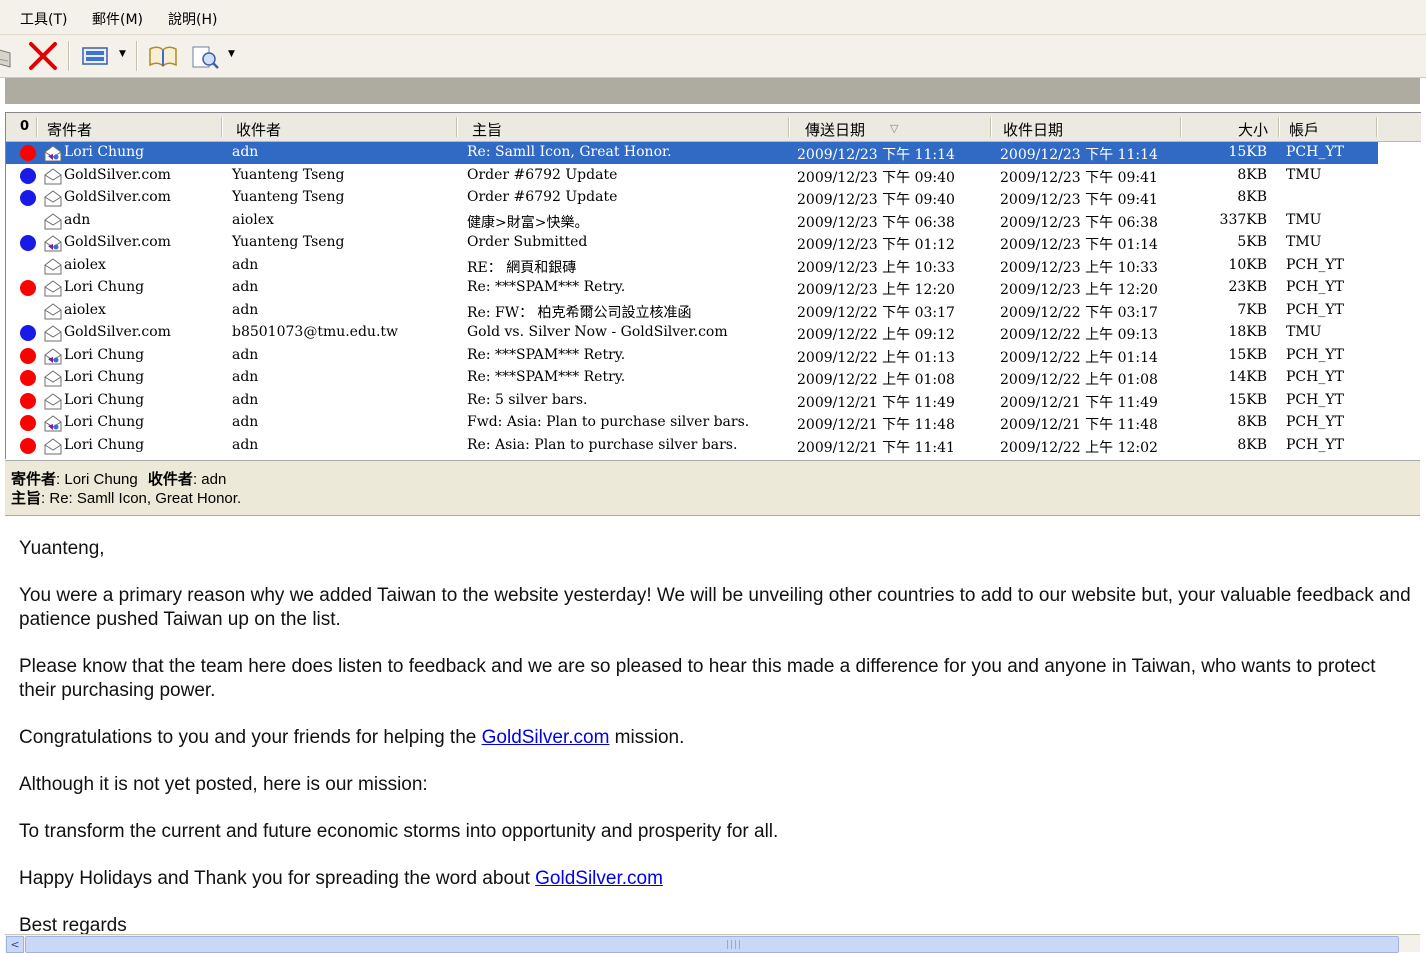  What do you see at coordinates (876, 222) in the screenshot?
I see `cell-sent: 2009/12/23 下午 06:38` at bounding box center [876, 222].